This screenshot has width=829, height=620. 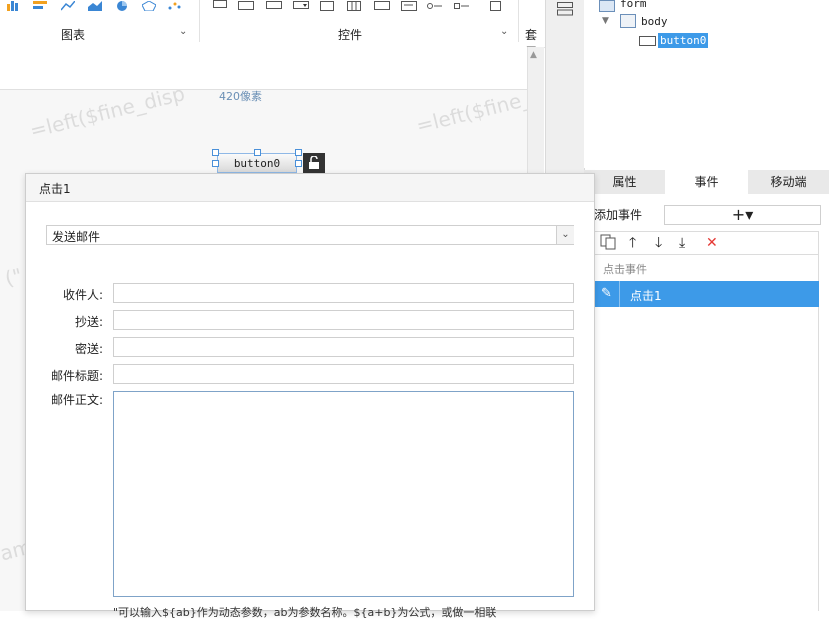 What do you see at coordinates (706, 294) in the screenshot?
I see `event-list-item` at bounding box center [706, 294].